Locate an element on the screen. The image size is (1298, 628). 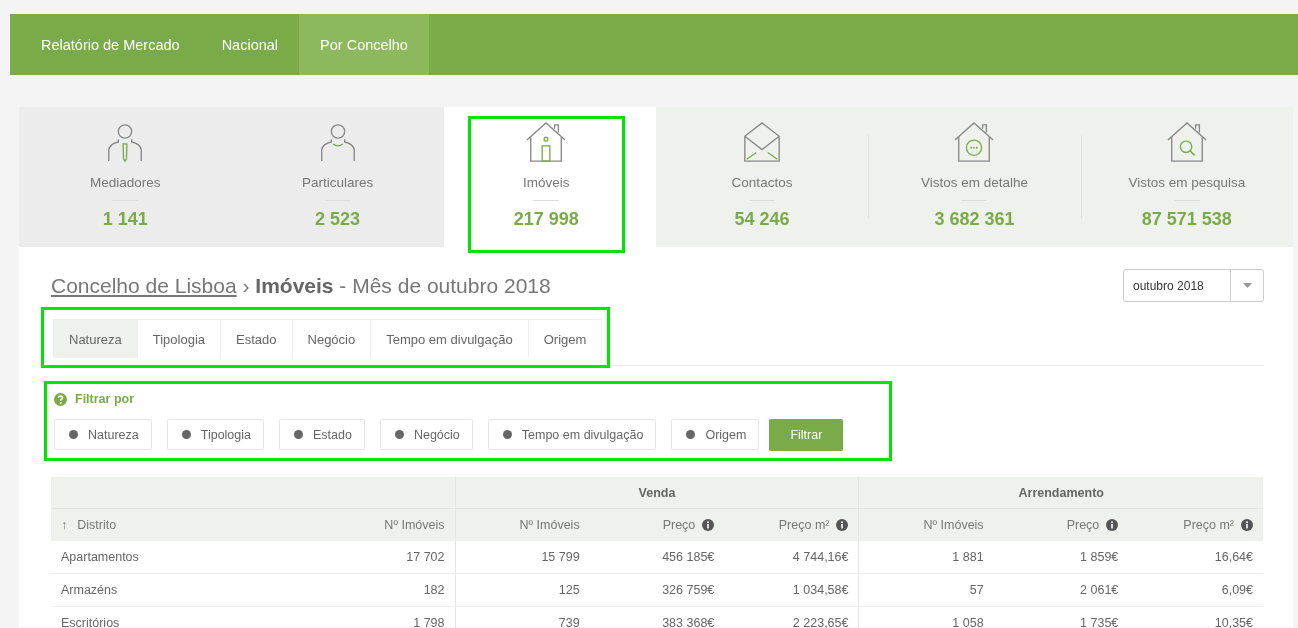
table-cell: Apartamentos is located at coordinates (186, 557).